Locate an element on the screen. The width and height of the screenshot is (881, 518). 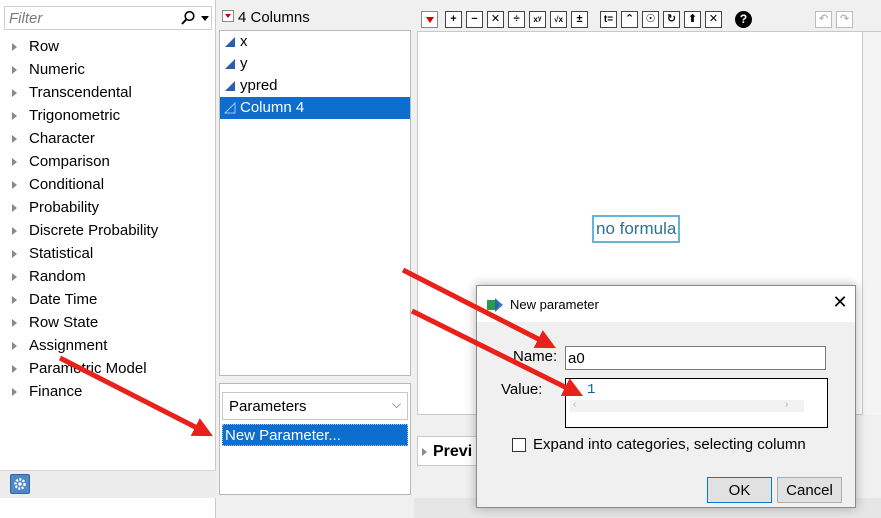
function-category-item: Discrete Probability is located at coordinates (107, 230).